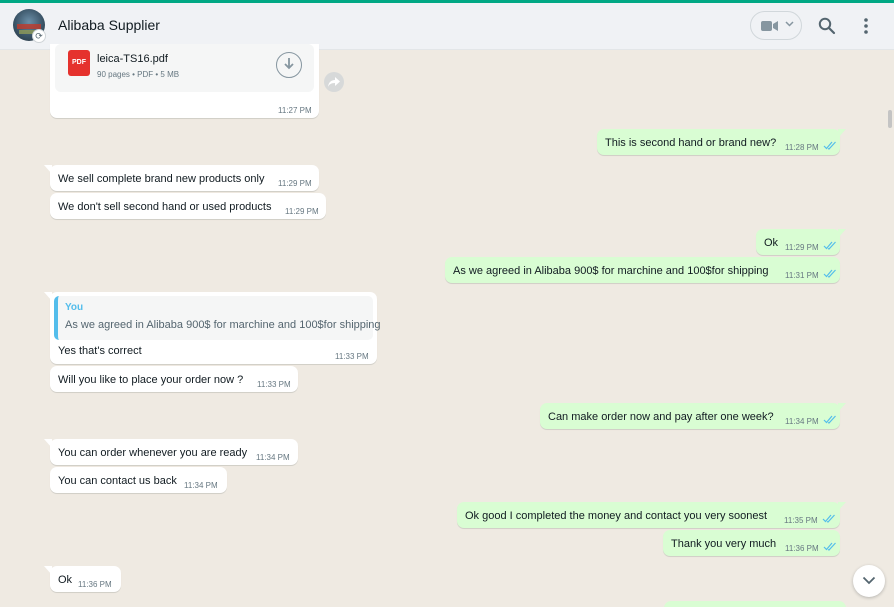 This screenshot has height=607, width=894. I want to click on incoming-message: You can contact us back 11:34 PM, so click(138, 480).